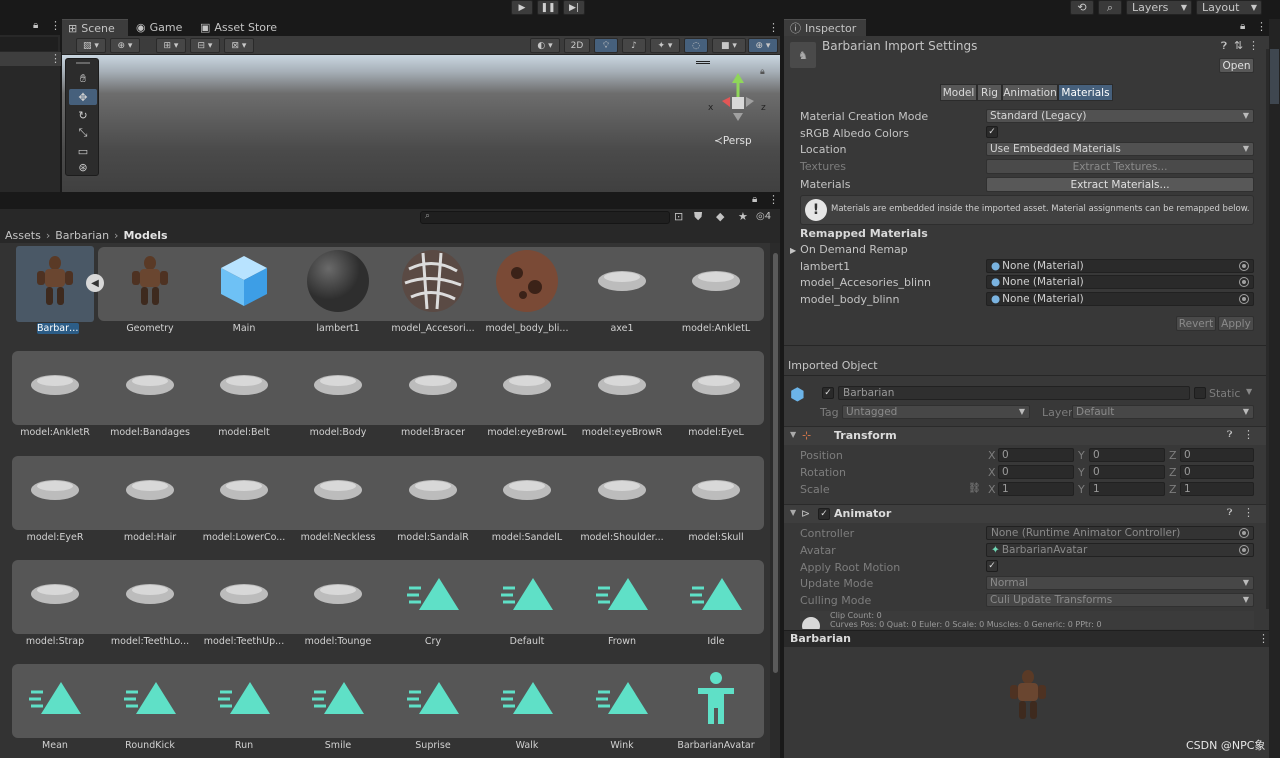 This screenshot has height=758, width=1280. Describe the element at coordinates (55, 295) in the screenshot. I see `asset-item: Barbarian` at that location.